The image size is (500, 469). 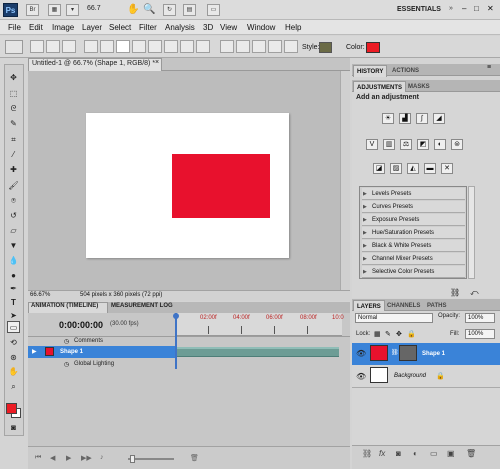 What do you see at coordinates (464, 8) in the screenshot?
I see `minimize-icon: –` at bounding box center [464, 8].